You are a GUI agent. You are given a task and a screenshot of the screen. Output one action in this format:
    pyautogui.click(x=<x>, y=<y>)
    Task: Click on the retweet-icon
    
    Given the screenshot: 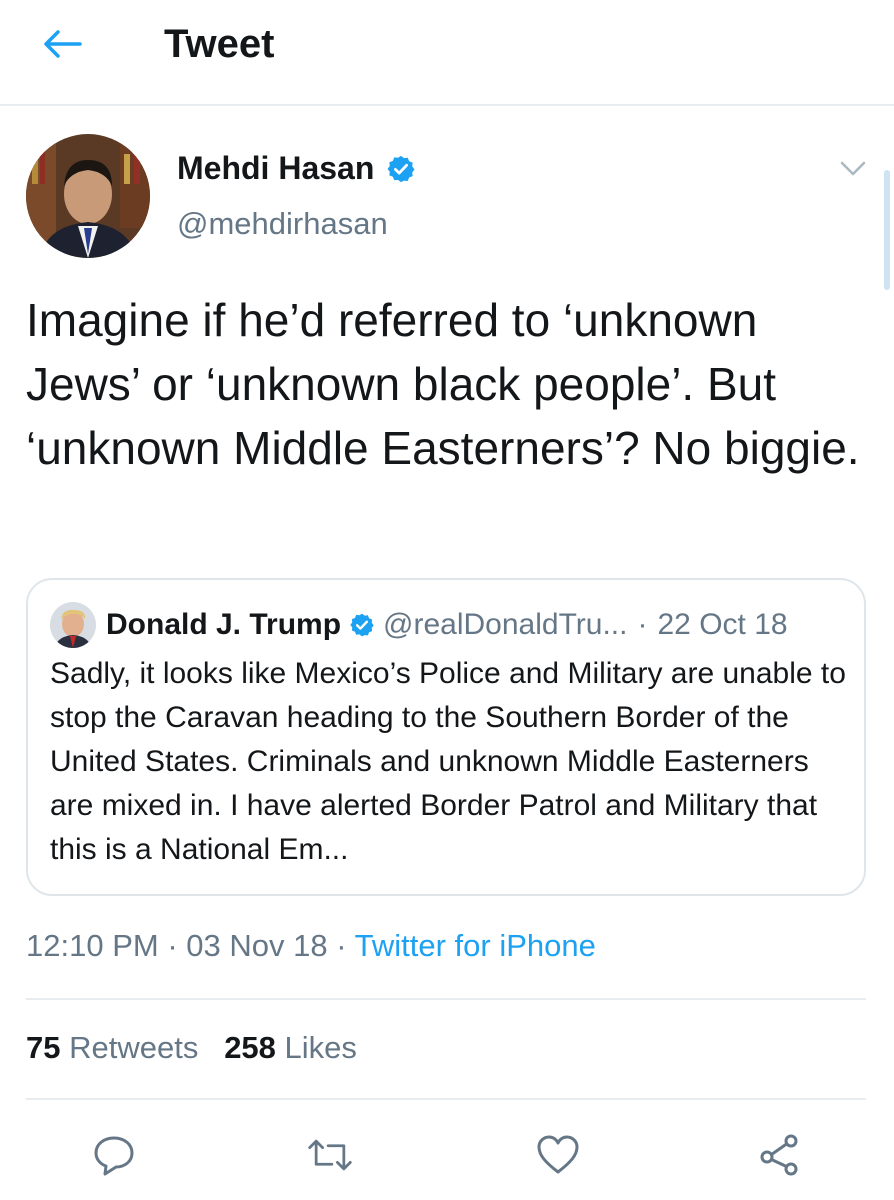 What is the action you would take?
    pyautogui.click(x=330, y=1155)
    